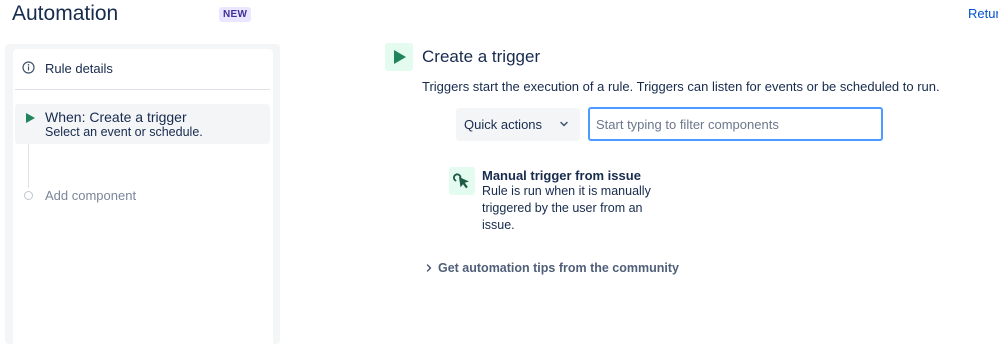 This screenshot has width=998, height=349. I want to click on add-component-dot-icon, so click(28, 195).